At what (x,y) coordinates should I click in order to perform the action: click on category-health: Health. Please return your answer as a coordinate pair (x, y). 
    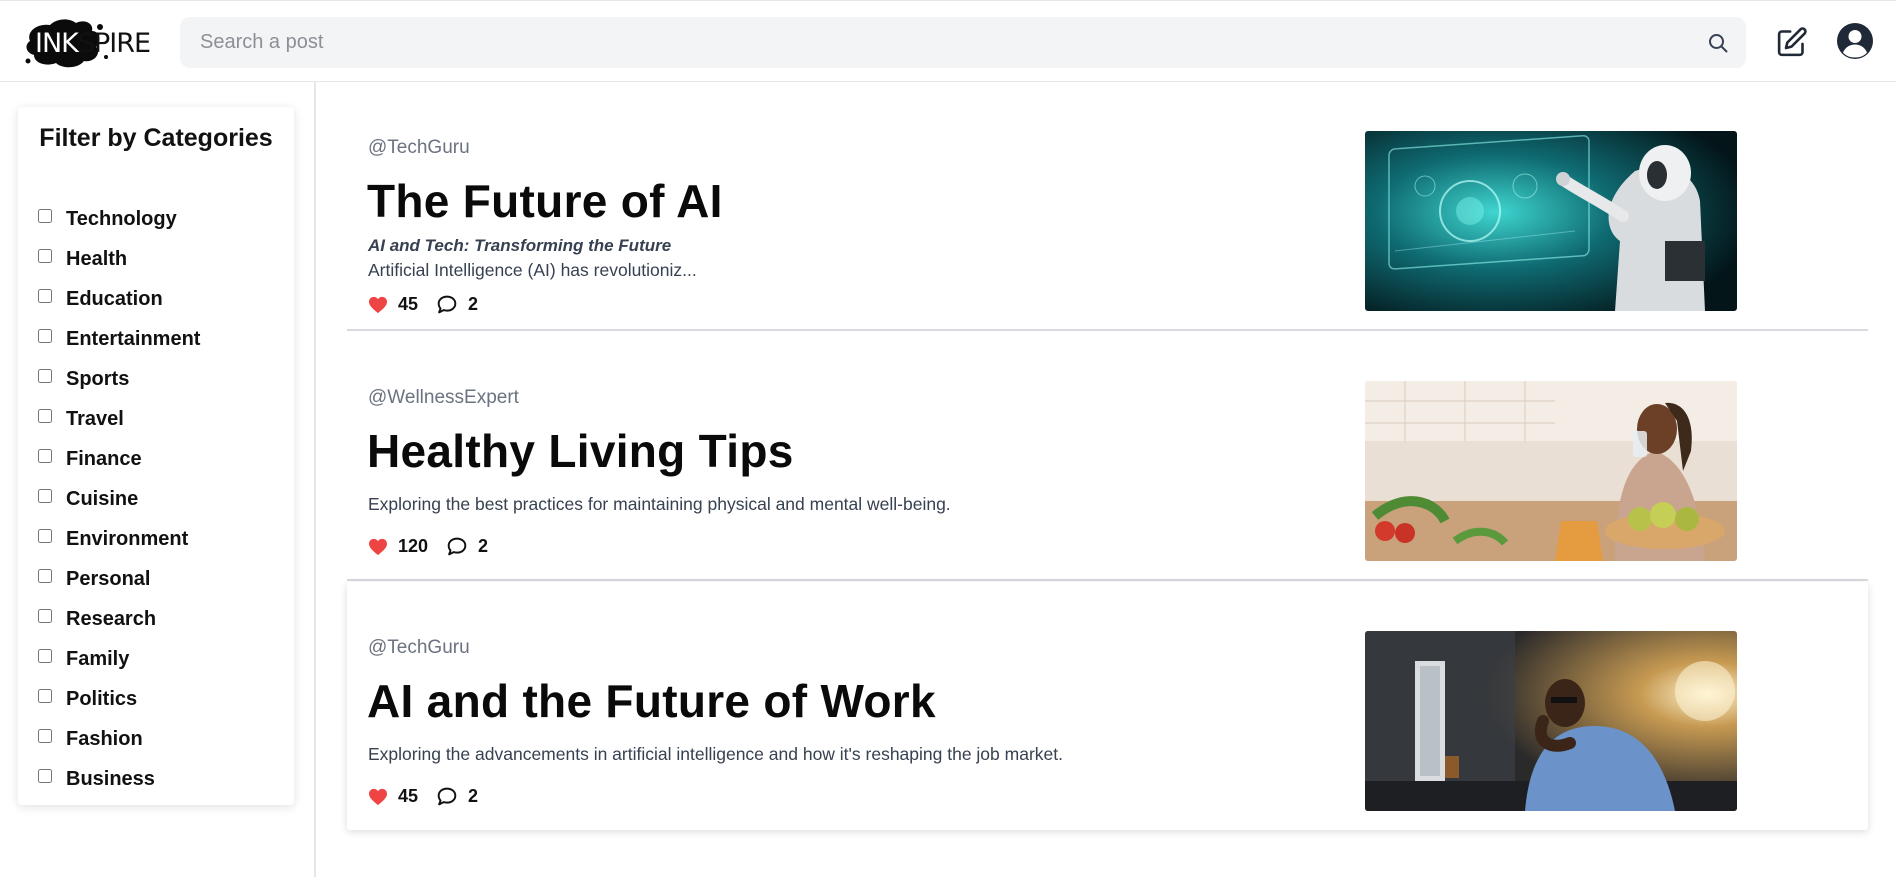
    Looking at the image, I should click on (119, 259).